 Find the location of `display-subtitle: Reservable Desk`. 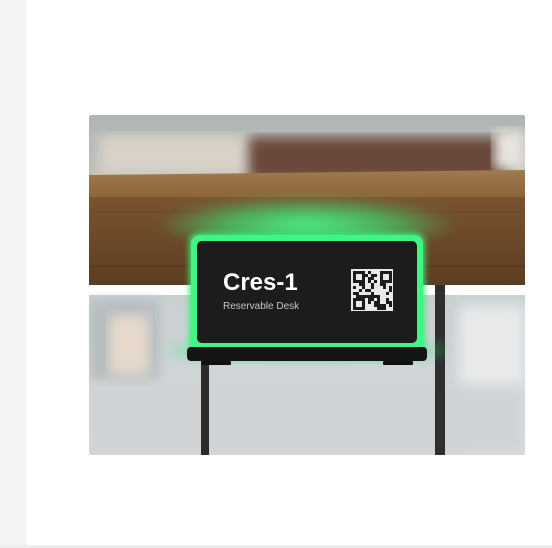

display-subtitle: Reservable Desk is located at coordinates (261, 306).